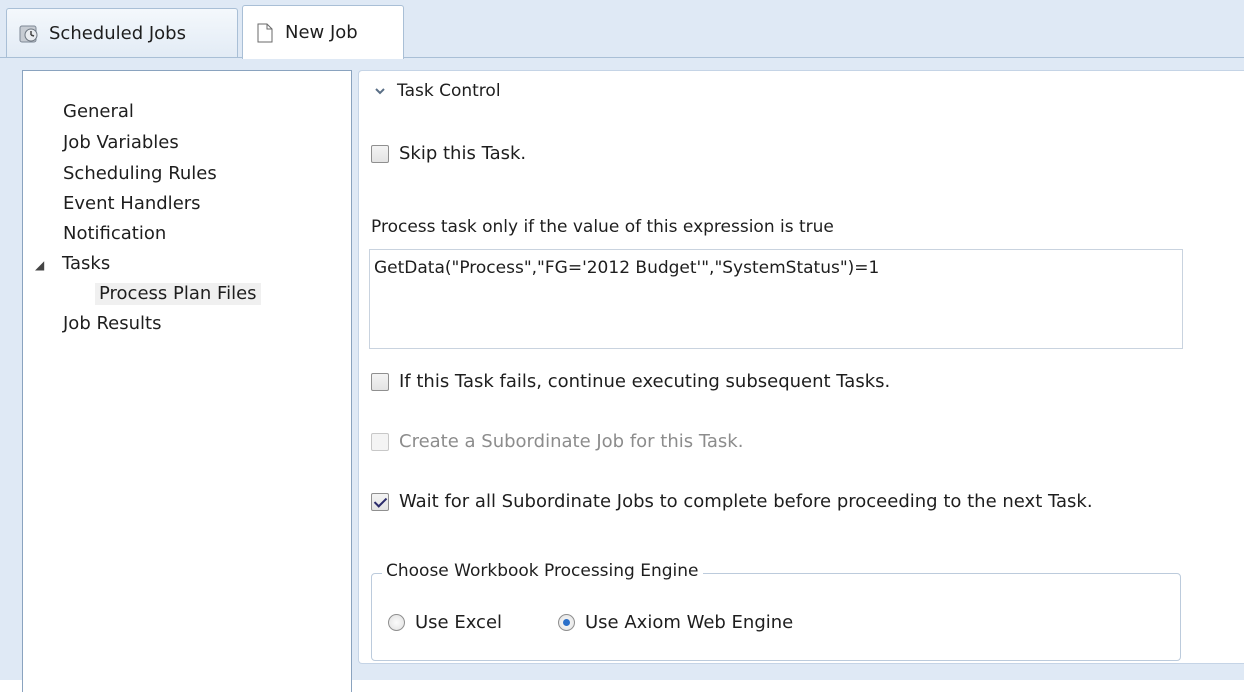 Image resolution: width=1244 pixels, height=692 pixels. I want to click on expand-arrow-icon: ◢, so click(39, 265).